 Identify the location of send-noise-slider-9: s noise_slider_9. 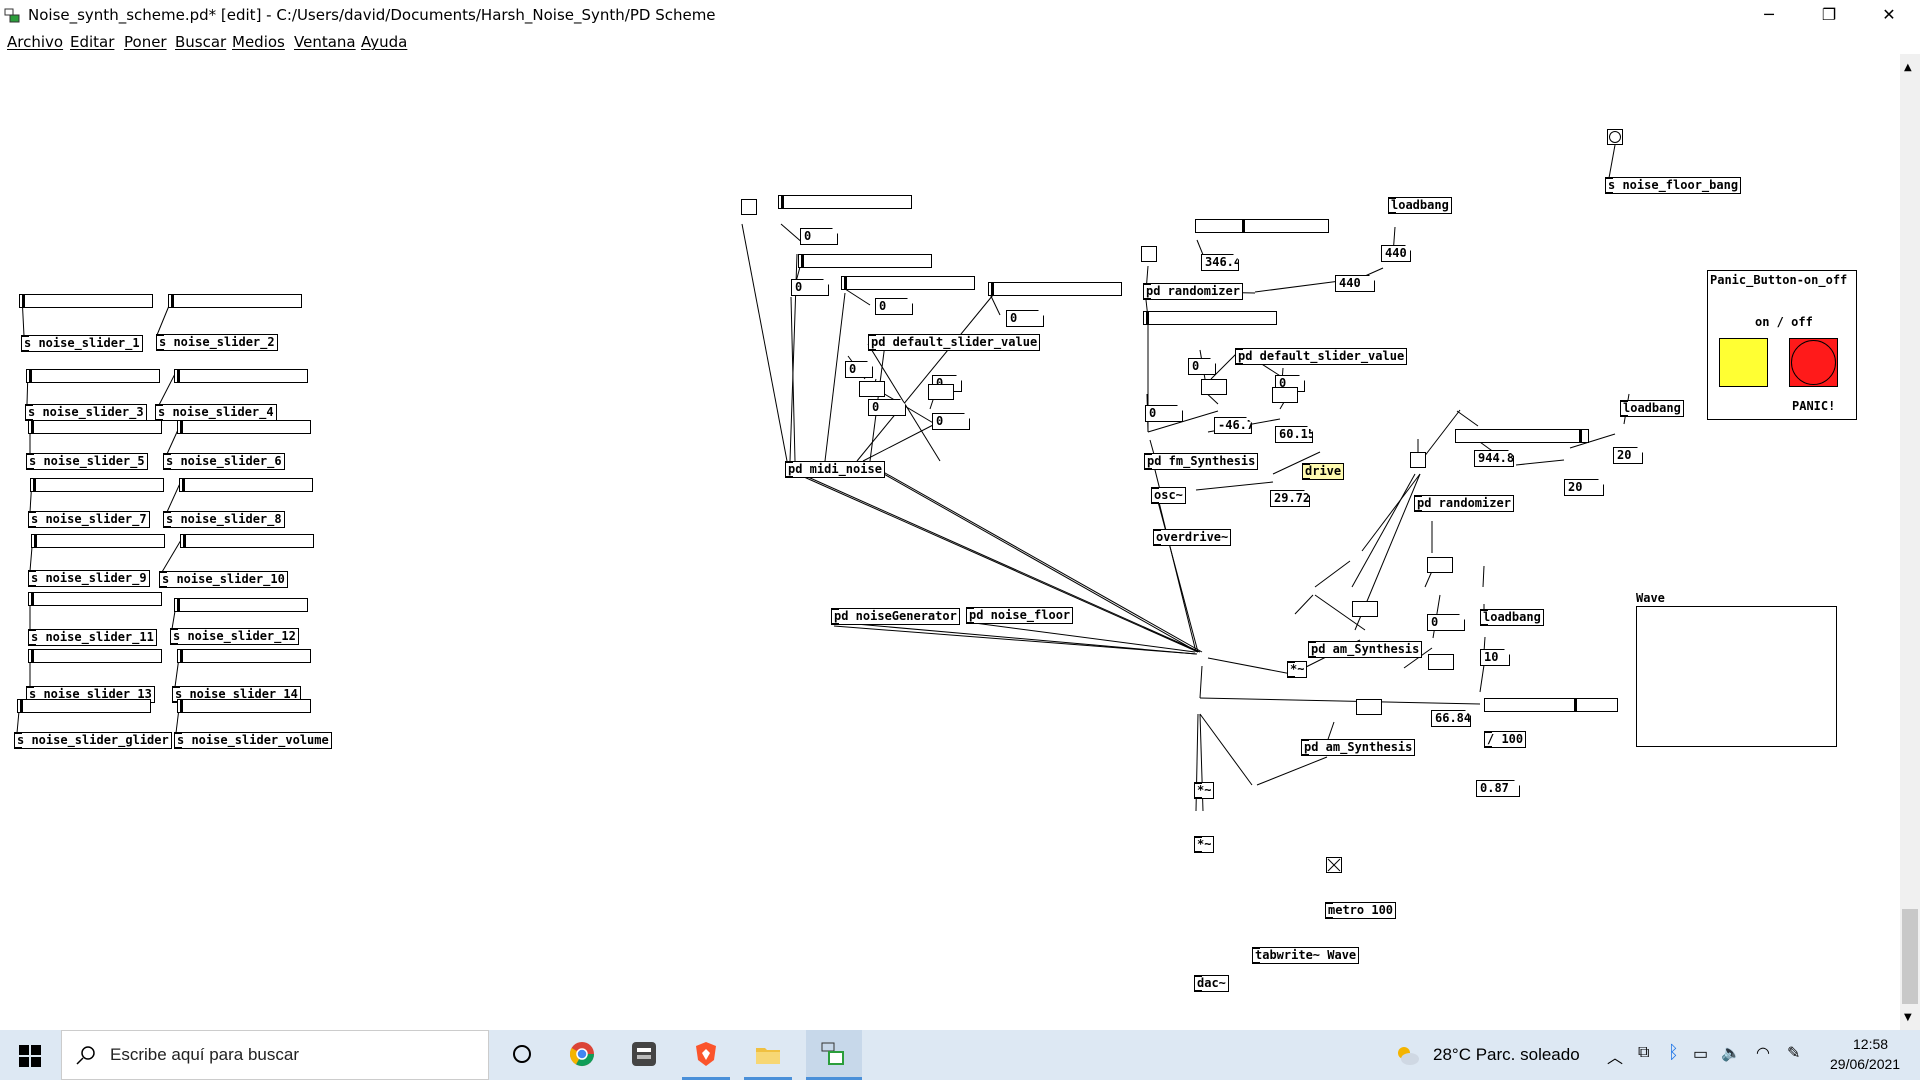
(89, 578).